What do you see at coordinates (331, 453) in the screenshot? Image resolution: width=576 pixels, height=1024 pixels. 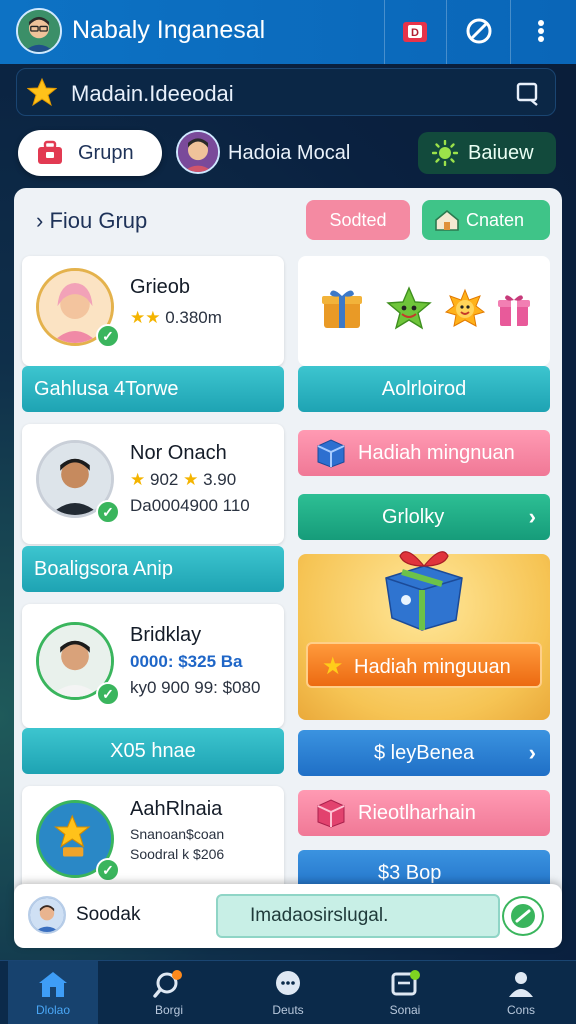 I see `blue-box-icon` at bounding box center [331, 453].